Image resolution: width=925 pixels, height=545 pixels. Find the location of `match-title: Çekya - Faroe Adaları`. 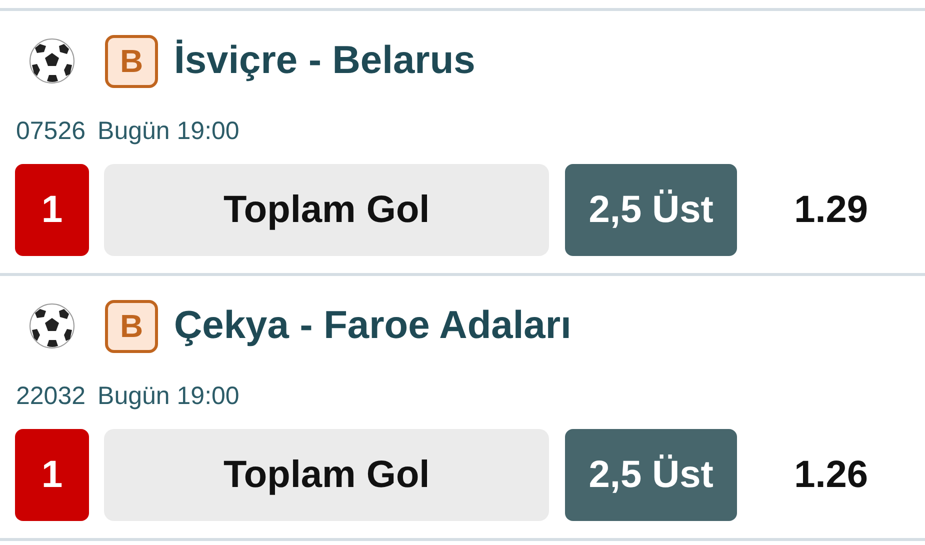

match-title: Çekya - Faroe Adaları is located at coordinates (373, 326).